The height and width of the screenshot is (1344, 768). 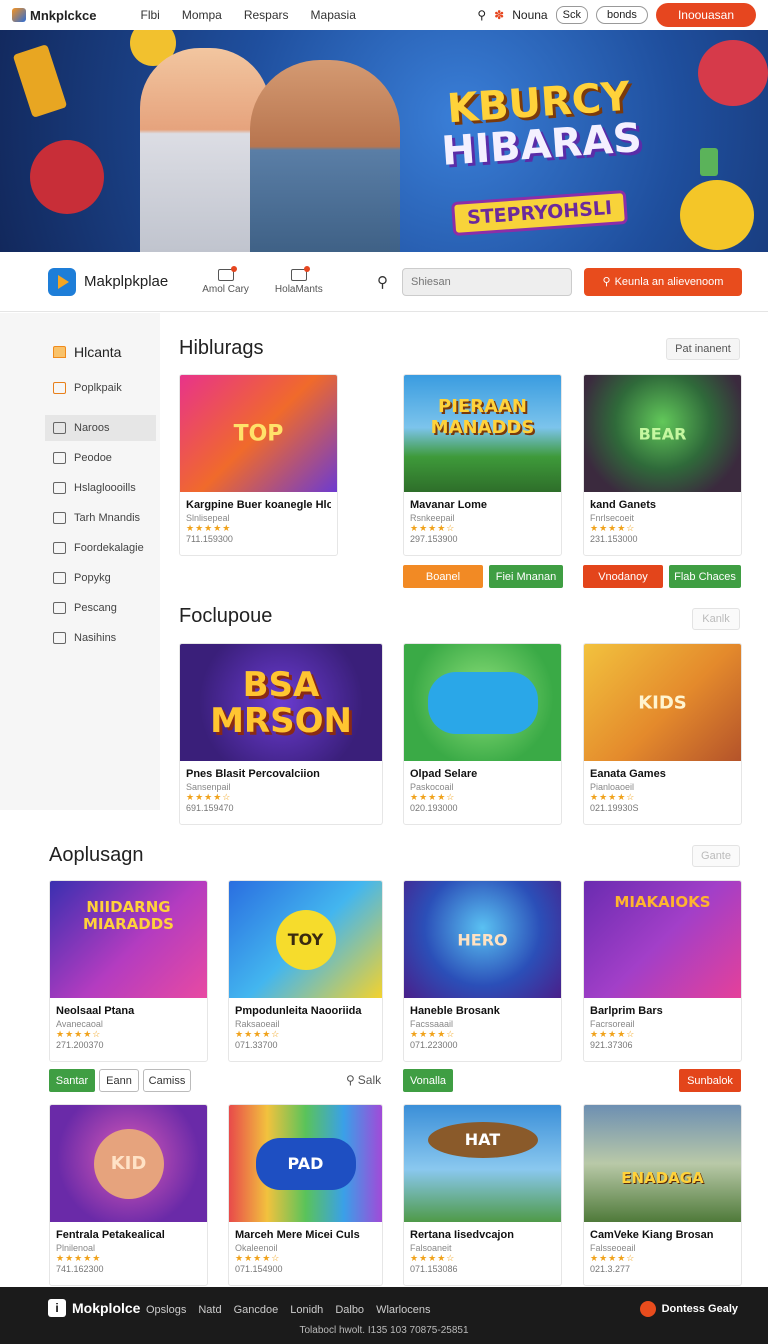 What do you see at coordinates (482, 523) in the screenshot?
I see `product-info: Mavanar Lome Rsnkeepail ★★★★☆ 297.153900` at bounding box center [482, 523].